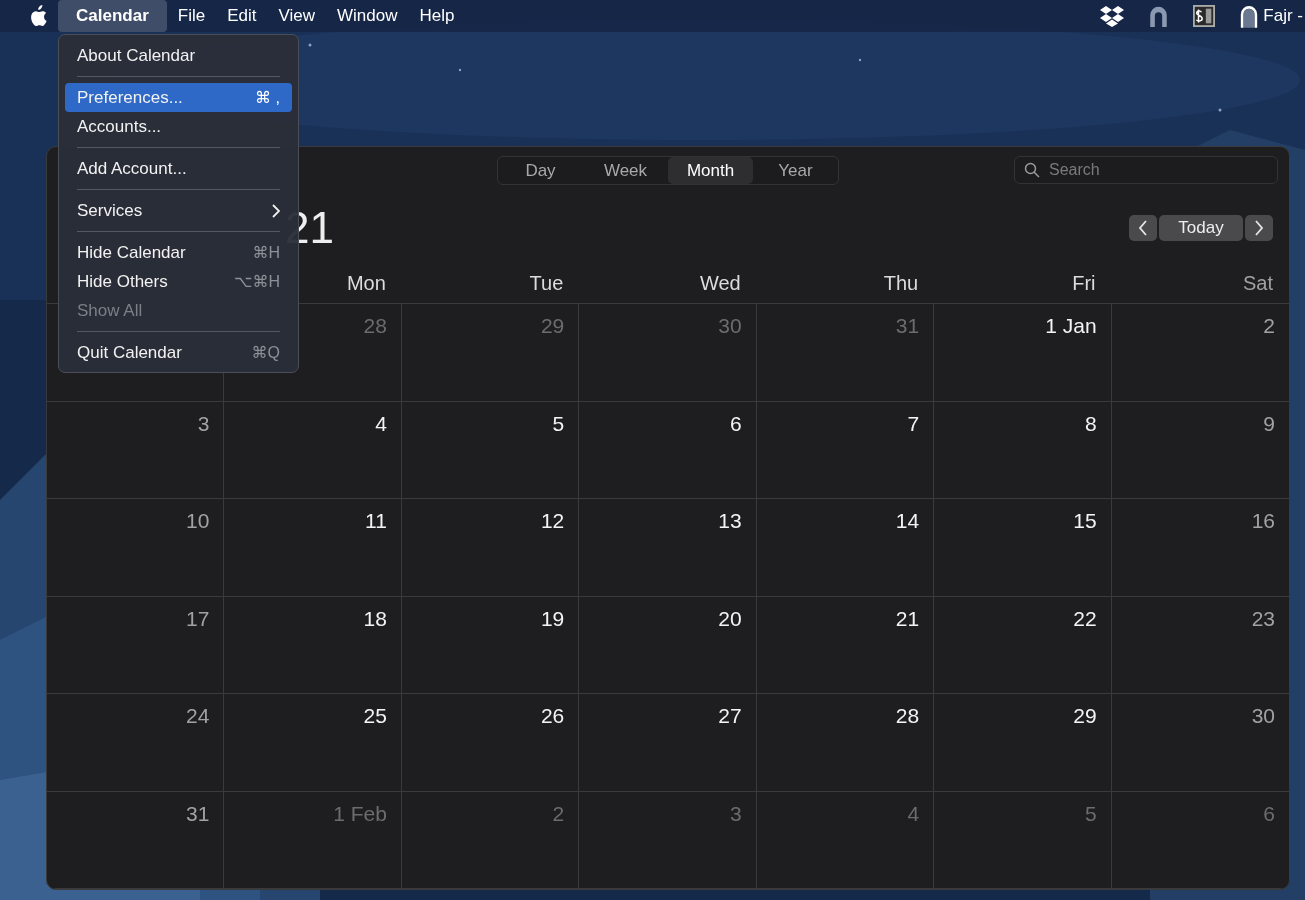 Image resolution: width=1305 pixels, height=900 pixels. Describe the element at coordinates (907, 521) in the screenshot. I see `day-number: 14` at that location.